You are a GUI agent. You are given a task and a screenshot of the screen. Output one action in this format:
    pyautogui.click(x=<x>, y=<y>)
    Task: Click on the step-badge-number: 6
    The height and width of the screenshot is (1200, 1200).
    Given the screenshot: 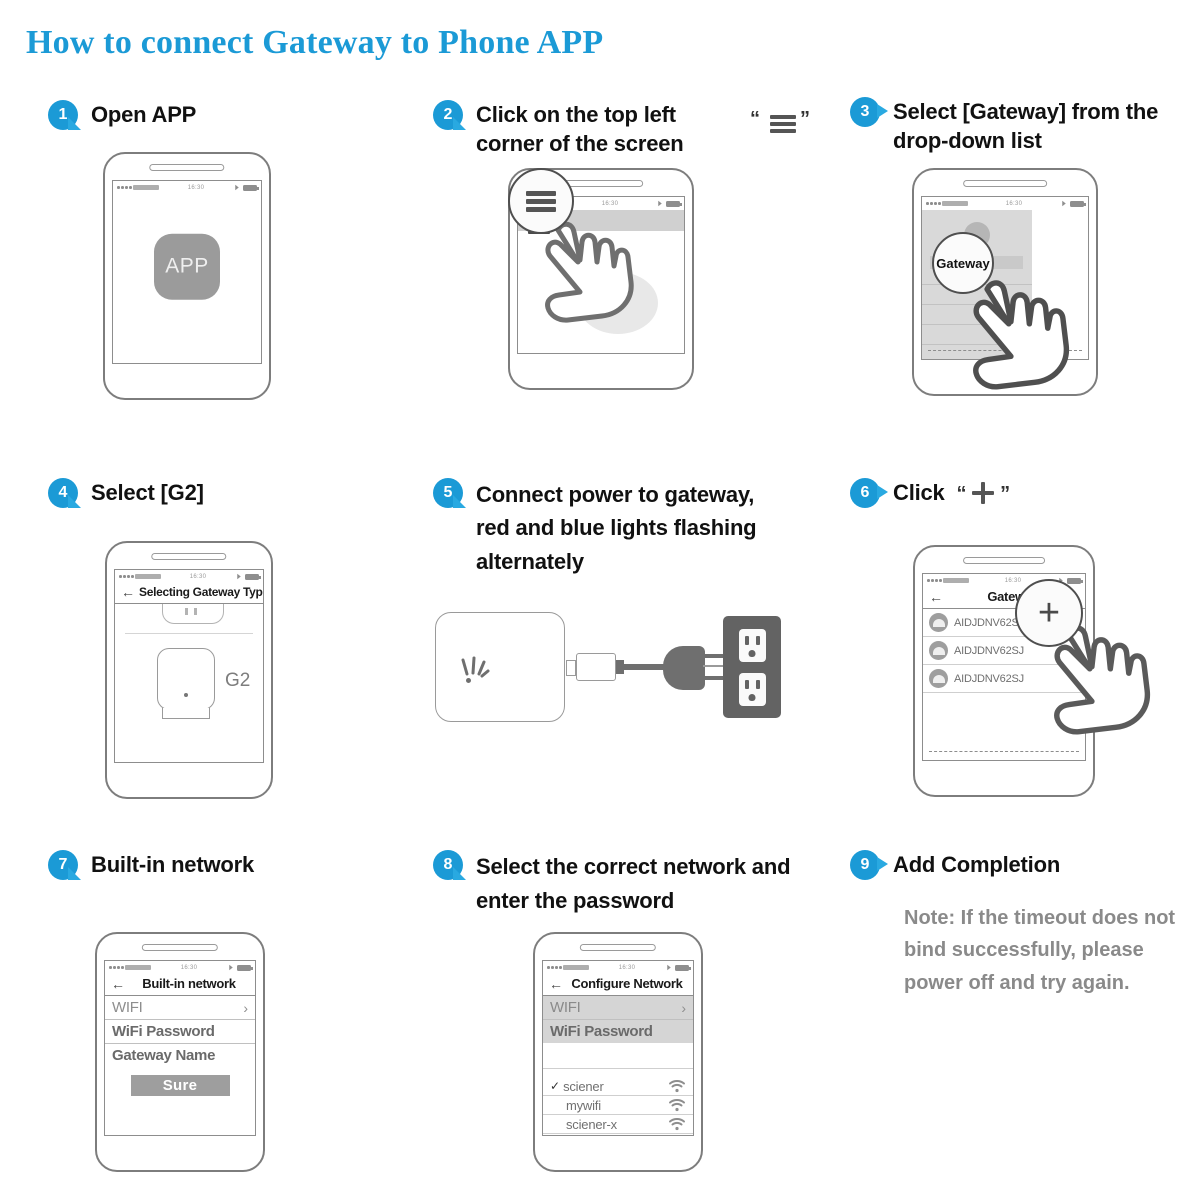 What is the action you would take?
    pyautogui.click(x=865, y=493)
    